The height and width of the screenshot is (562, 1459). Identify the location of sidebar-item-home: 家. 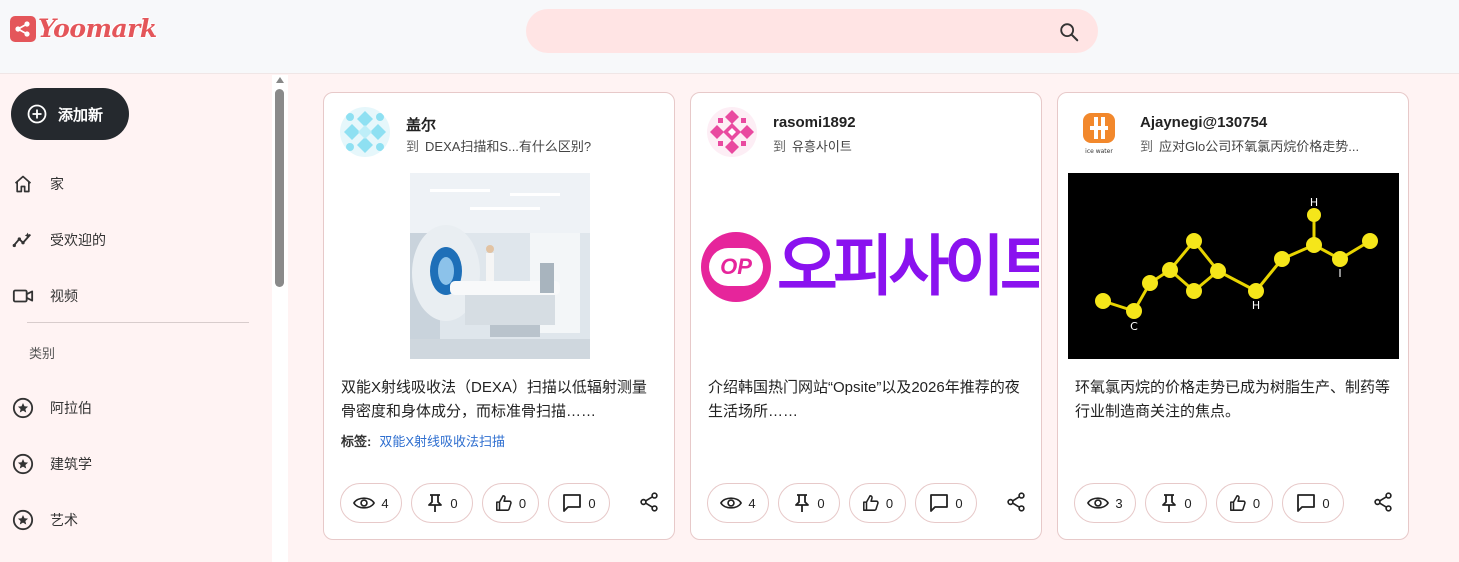
(130, 184).